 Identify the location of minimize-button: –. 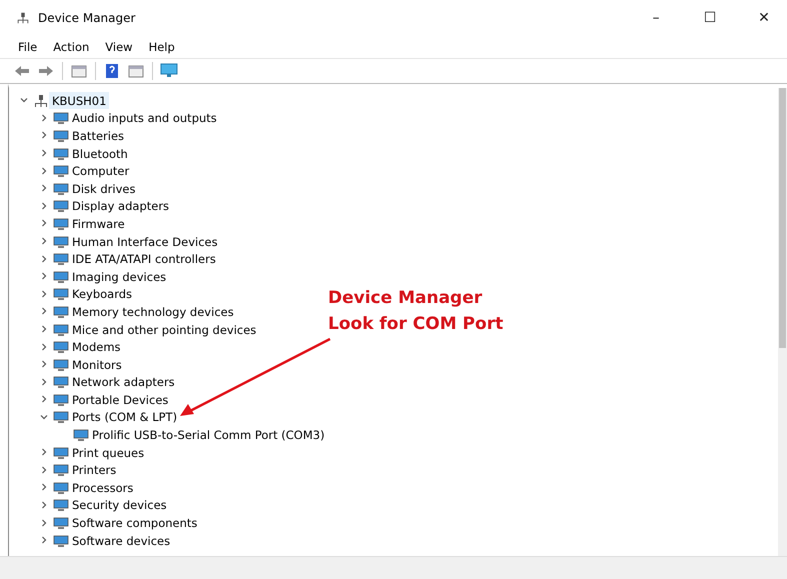
(656, 18).